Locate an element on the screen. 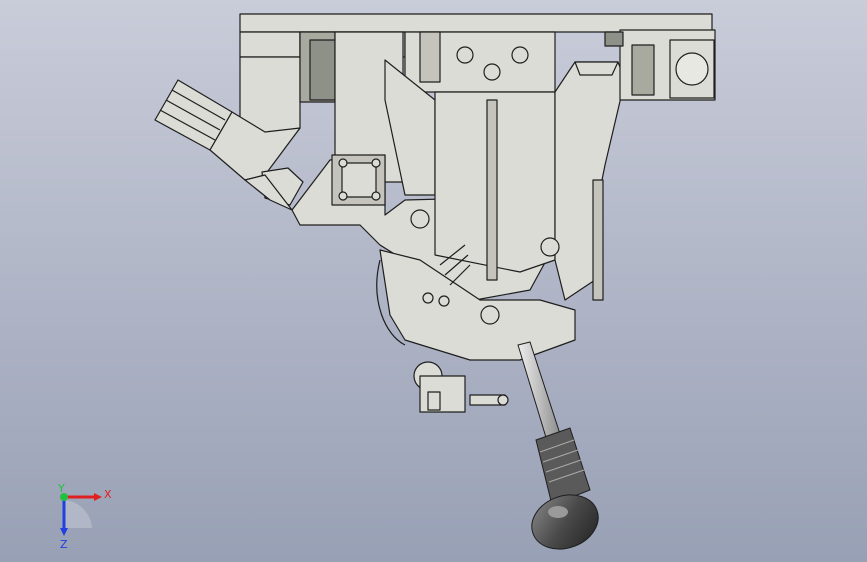 This screenshot has width=867, height=562. x-axis-arrow is located at coordinates (98, 497).